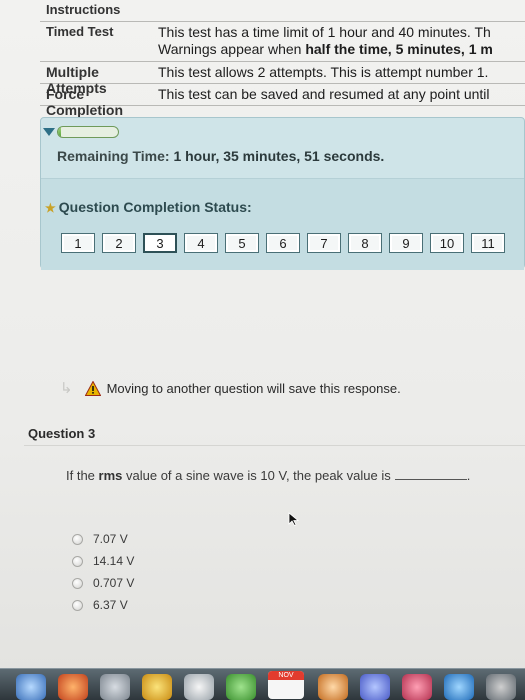 Image resolution: width=525 pixels, height=700 pixels. Describe the element at coordinates (115, 687) in the screenshot. I see `launchpad-icon` at that location.